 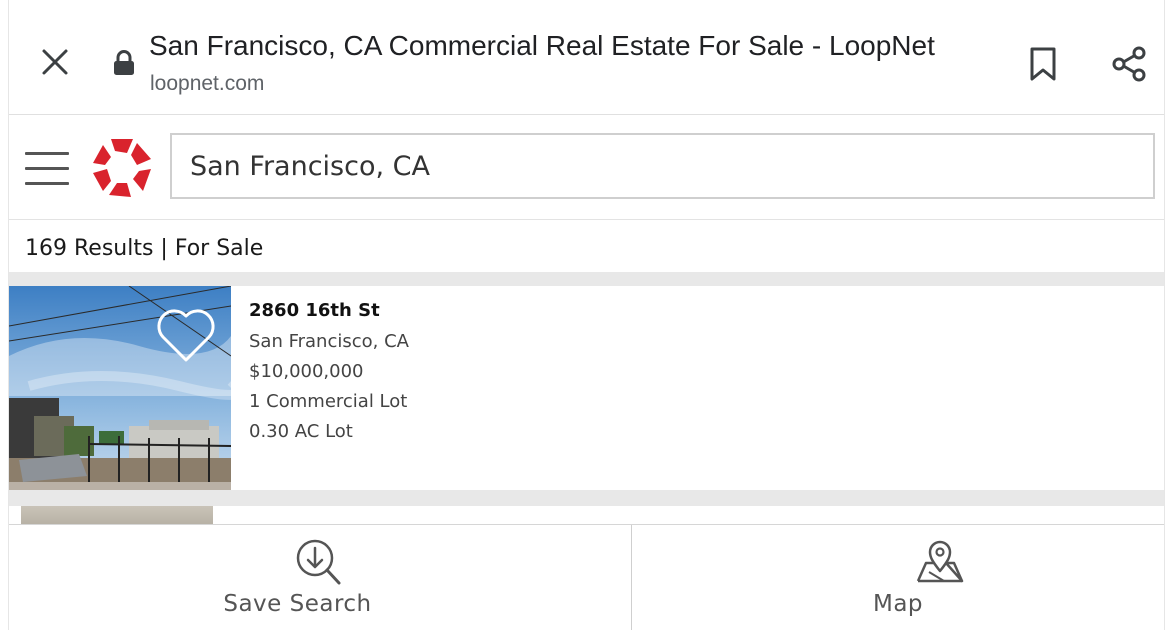 I want to click on results-bar: 169 Results | For Sale, so click(x=586, y=246).